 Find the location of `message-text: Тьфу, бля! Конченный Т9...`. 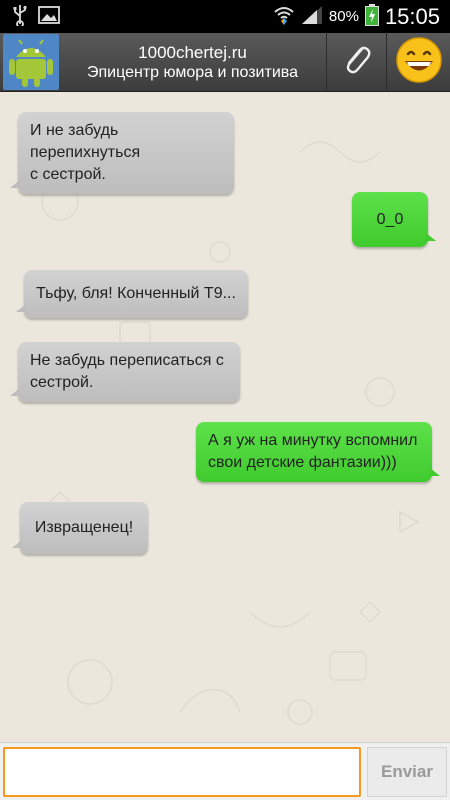

message-text: Тьфу, бля! Конченный Т9... is located at coordinates (136, 293).